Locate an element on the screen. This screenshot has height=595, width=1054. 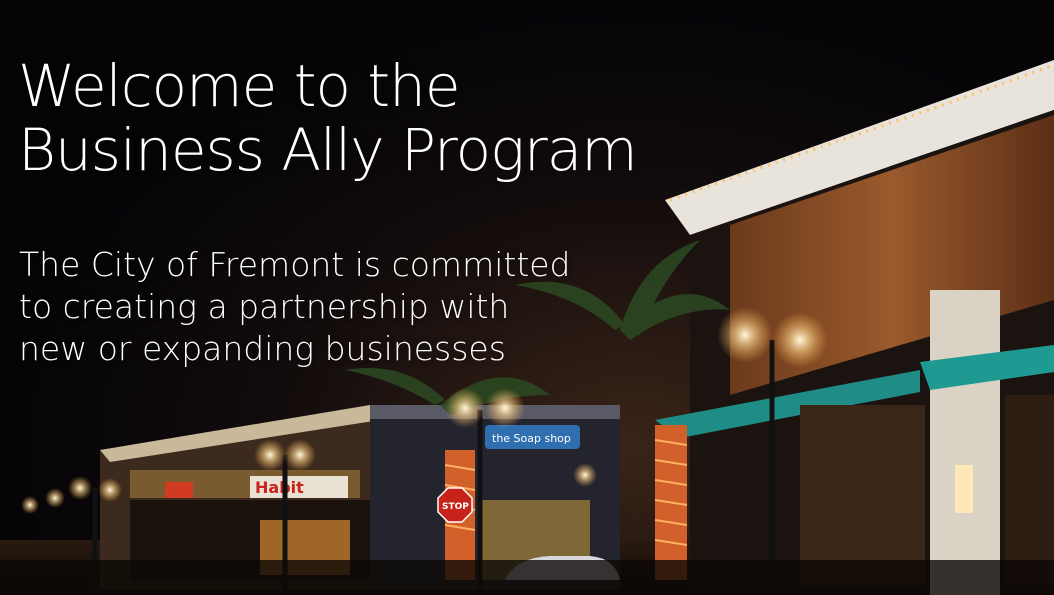
subheadline-line-1: The City of Fremont is committed is located at coordinates (295, 264).